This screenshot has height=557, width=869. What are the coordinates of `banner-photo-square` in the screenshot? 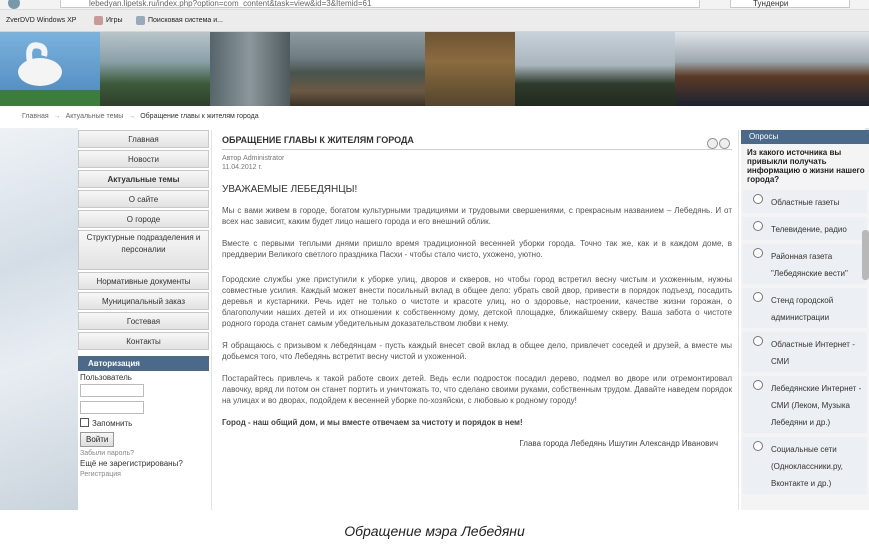 It's located at (772, 69).